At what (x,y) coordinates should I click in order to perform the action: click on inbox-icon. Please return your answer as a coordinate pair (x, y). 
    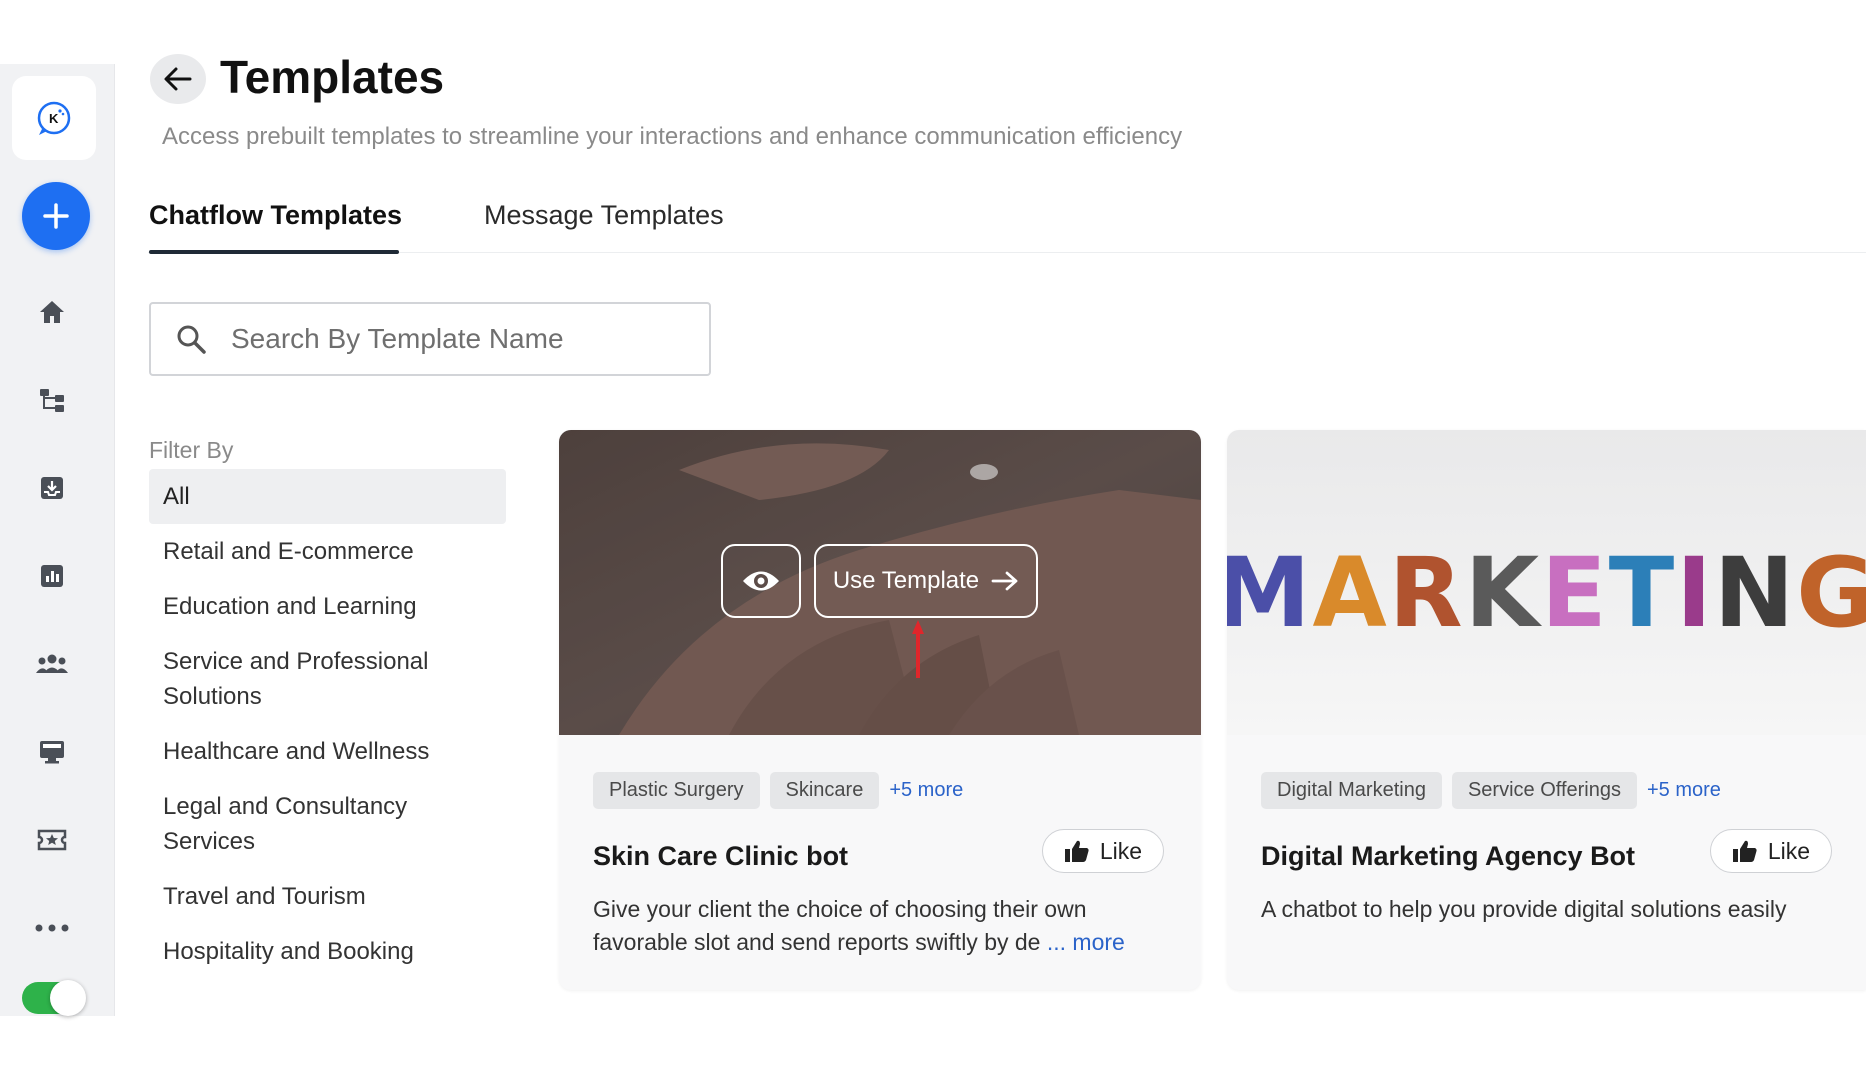
    Looking at the image, I should click on (52, 488).